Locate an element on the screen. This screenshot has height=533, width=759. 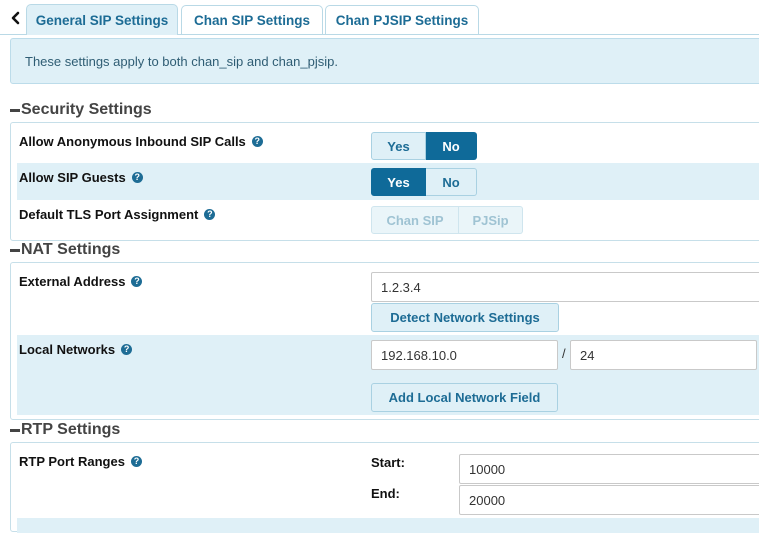
anonymous-calls-text: Allow Anonymous Inbound SIP Calls is located at coordinates (132, 141).